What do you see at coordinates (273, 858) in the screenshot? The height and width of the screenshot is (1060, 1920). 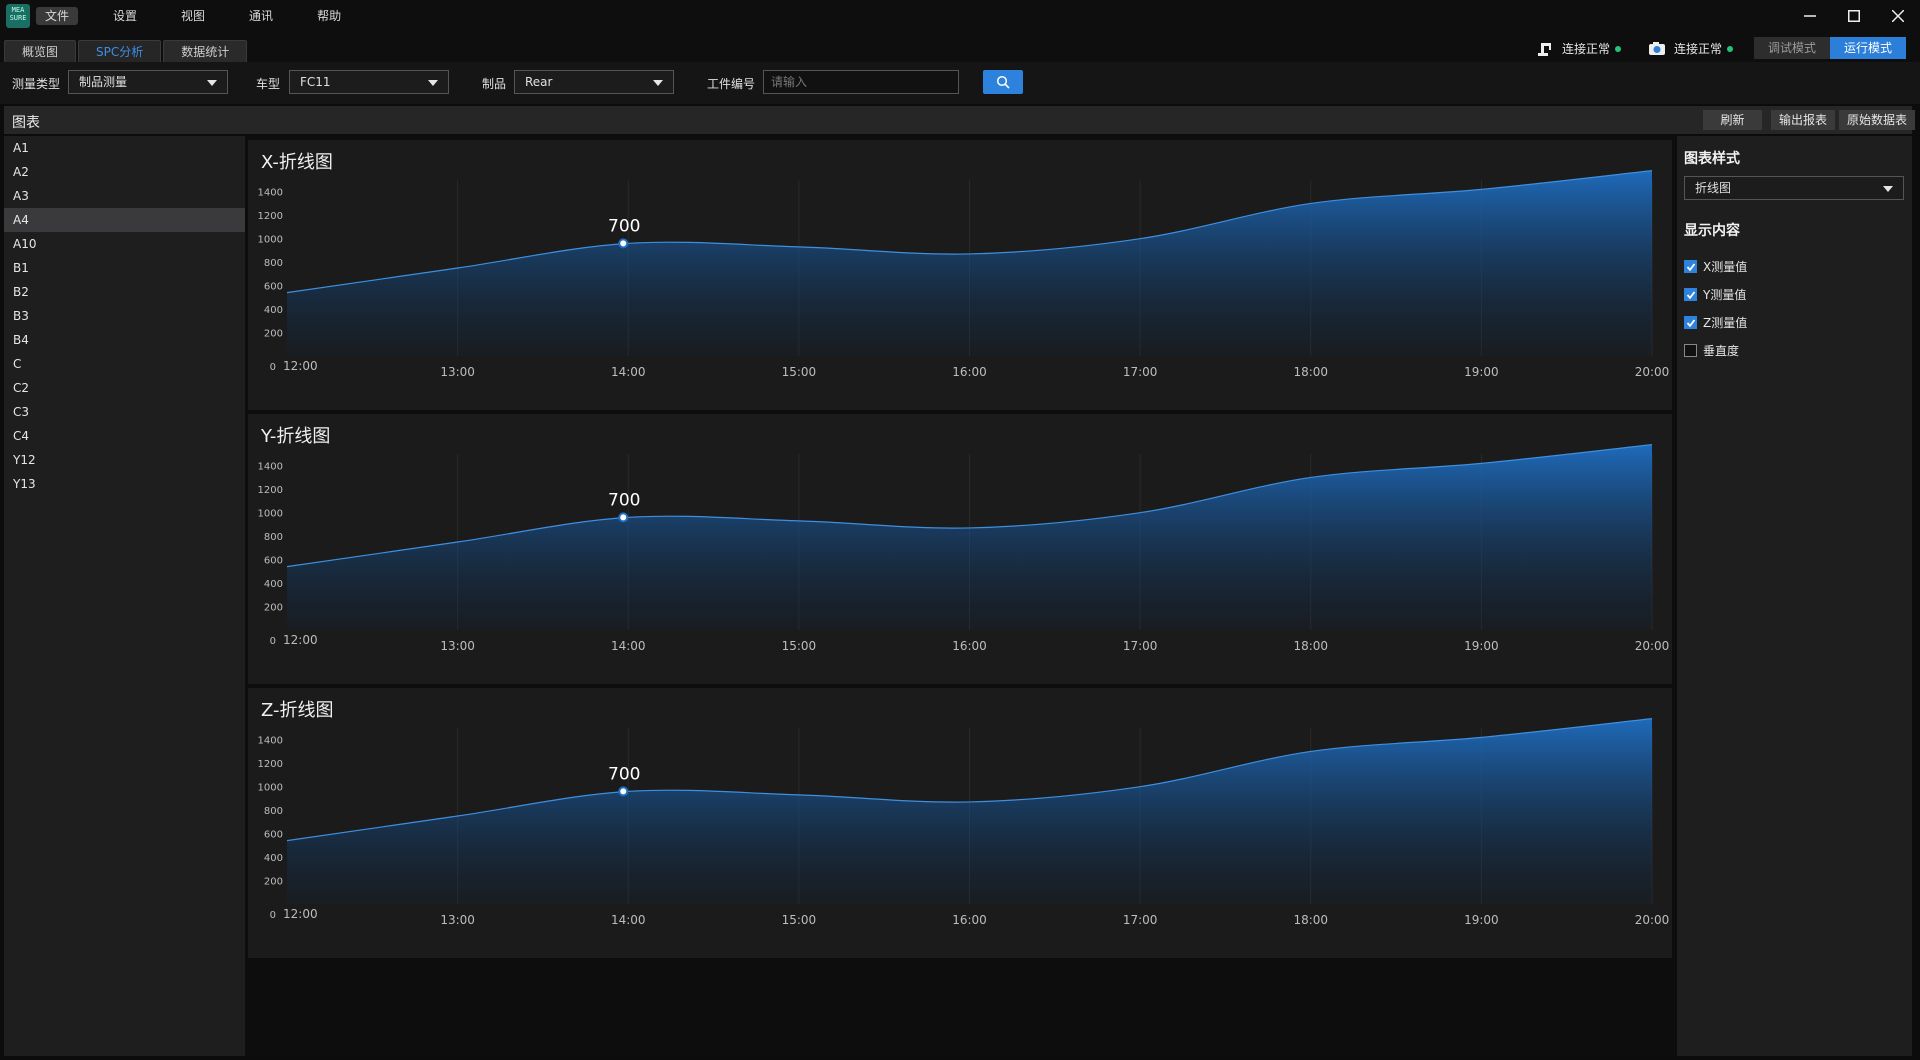 I see `y-tick-label: 400` at bounding box center [273, 858].